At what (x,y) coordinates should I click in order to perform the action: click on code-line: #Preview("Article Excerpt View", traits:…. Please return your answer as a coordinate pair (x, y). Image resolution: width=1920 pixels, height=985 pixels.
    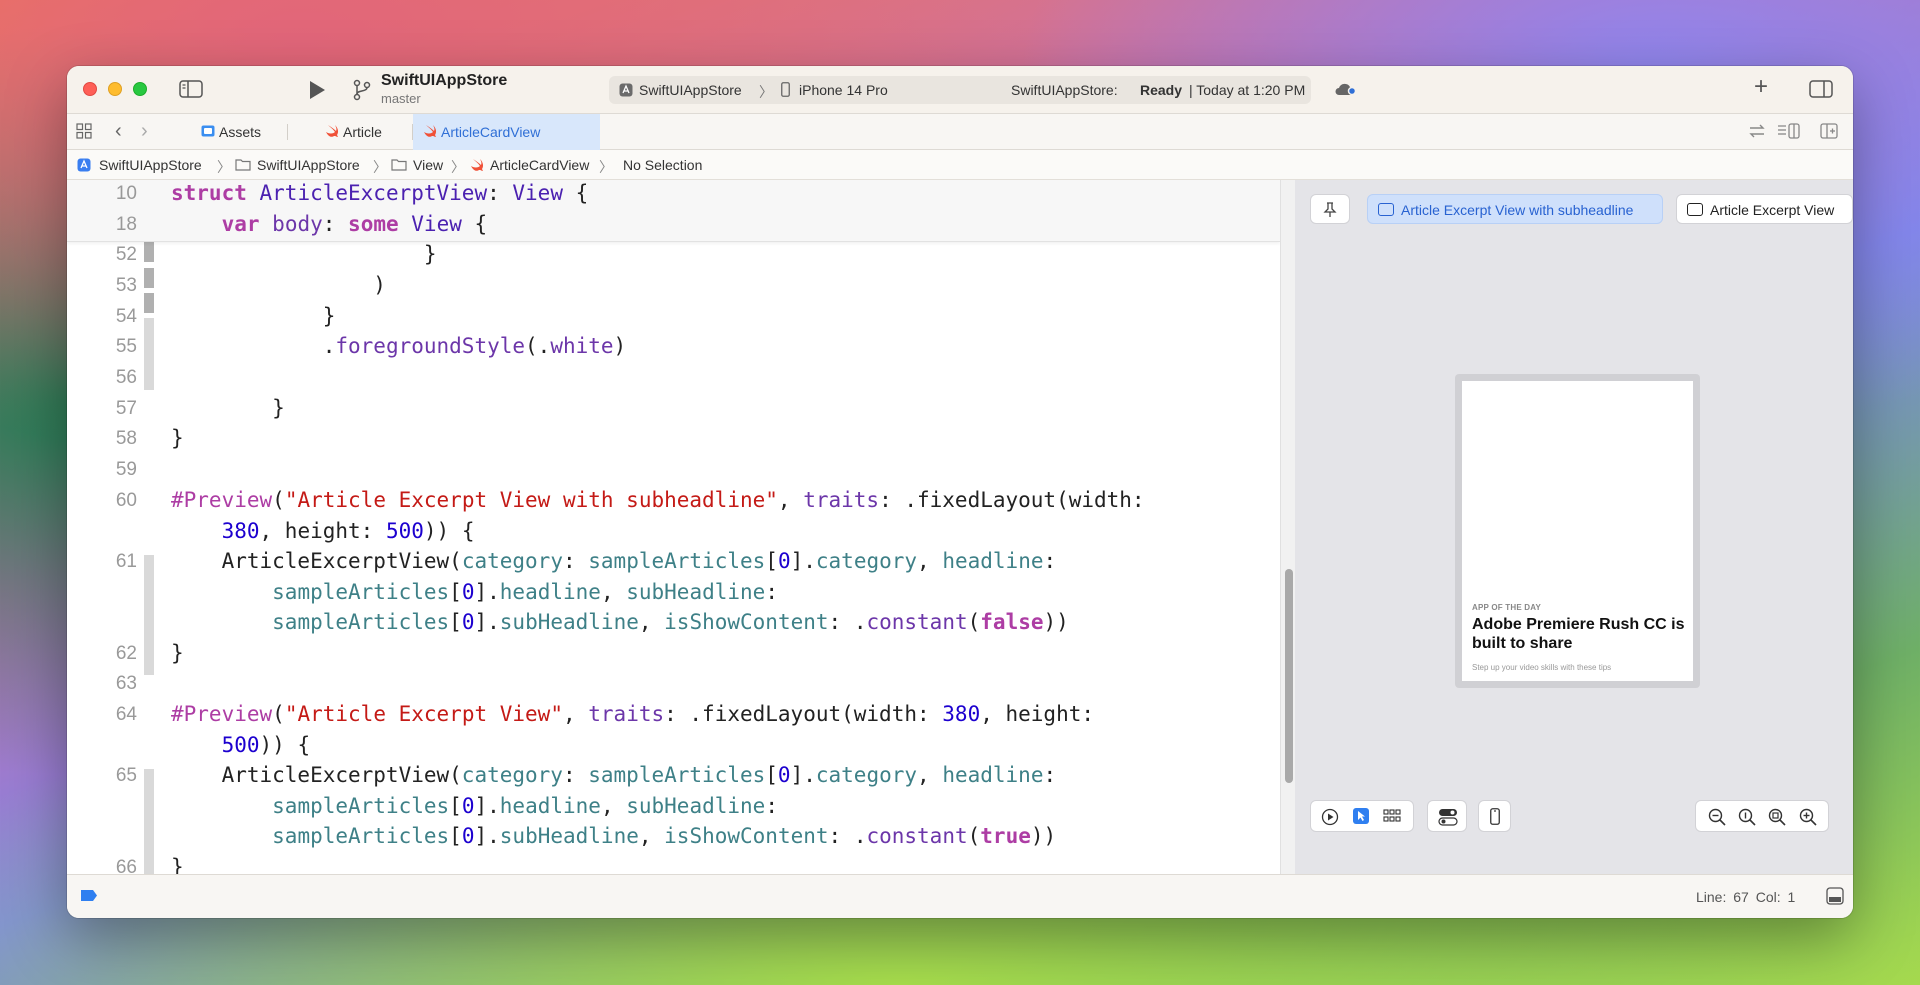
    Looking at the image, I should click on (633, 714).